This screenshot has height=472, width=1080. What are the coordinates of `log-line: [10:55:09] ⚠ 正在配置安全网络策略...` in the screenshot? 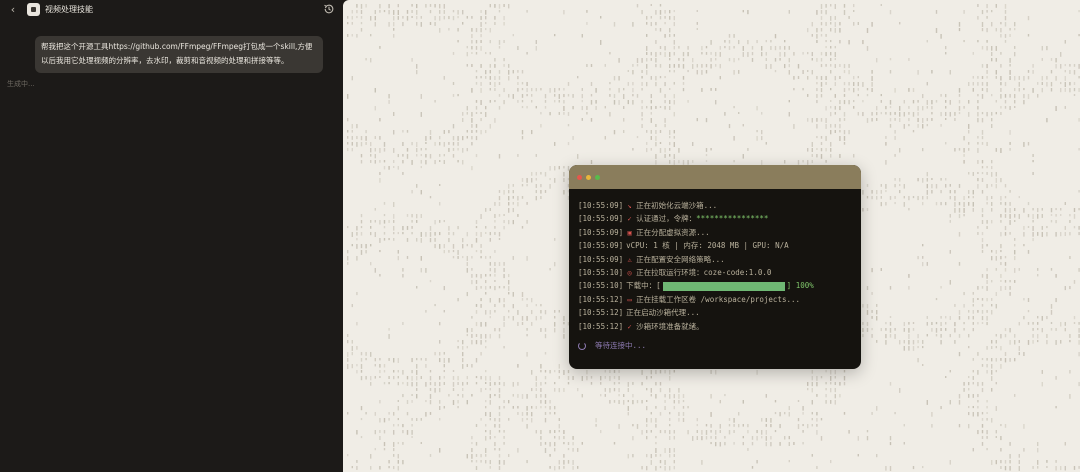 It's located at (718, 259).